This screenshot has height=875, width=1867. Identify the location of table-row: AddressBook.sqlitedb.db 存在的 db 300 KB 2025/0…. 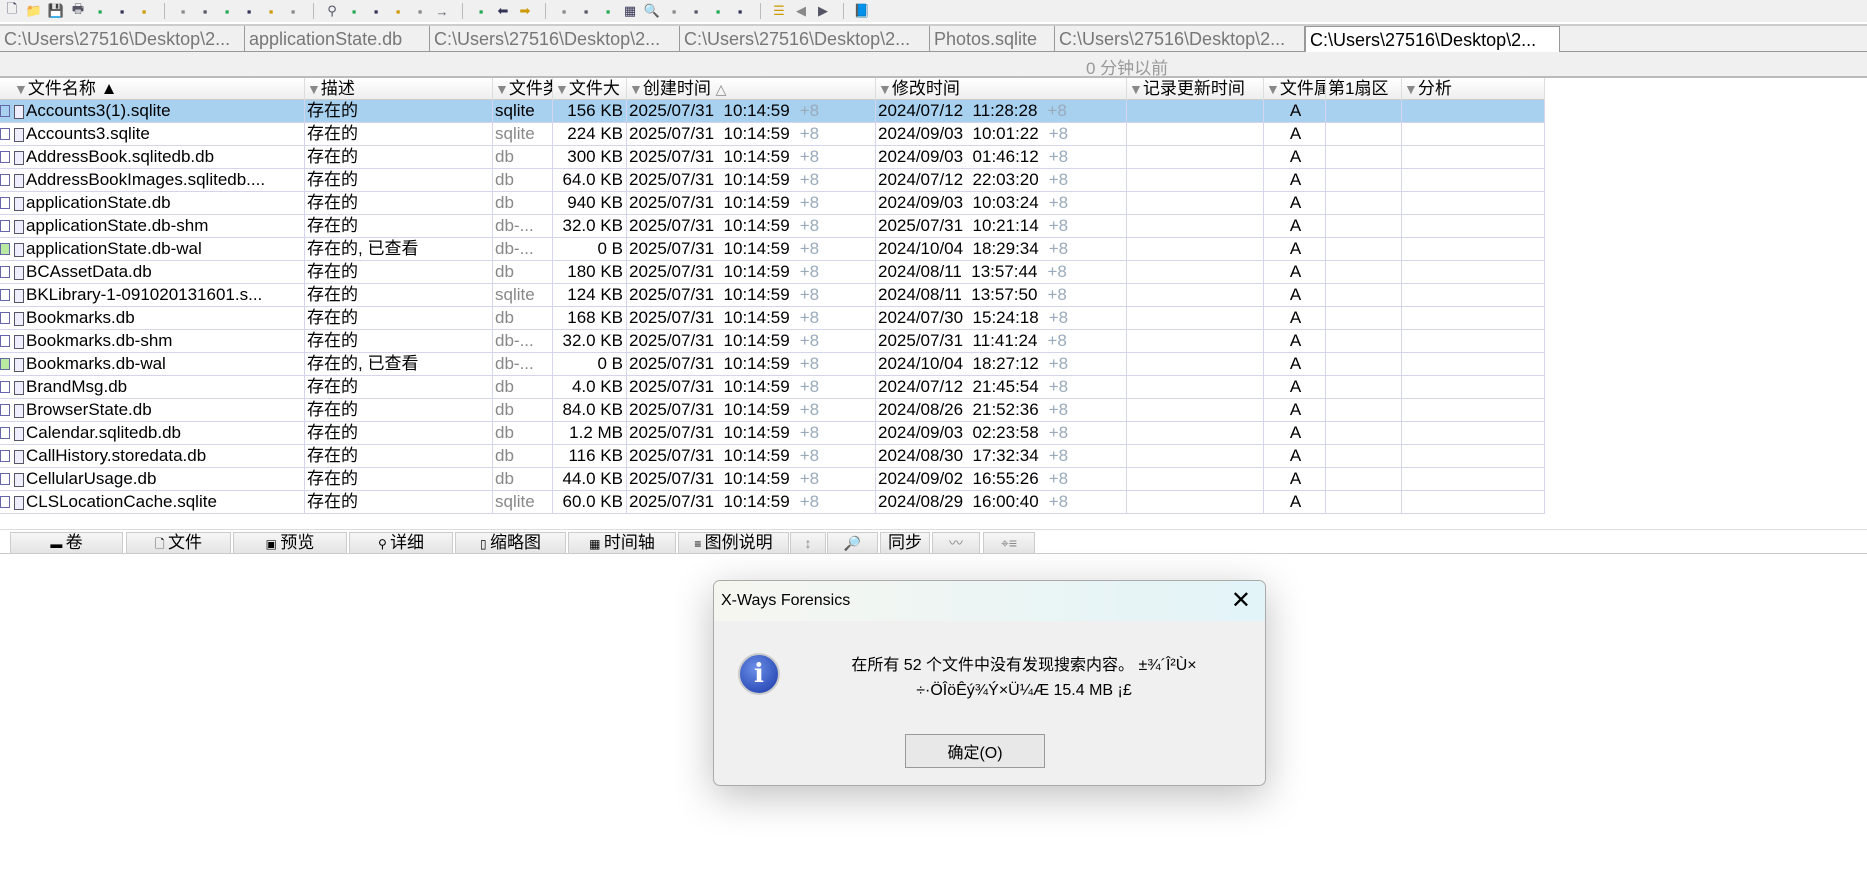
(772, 157).